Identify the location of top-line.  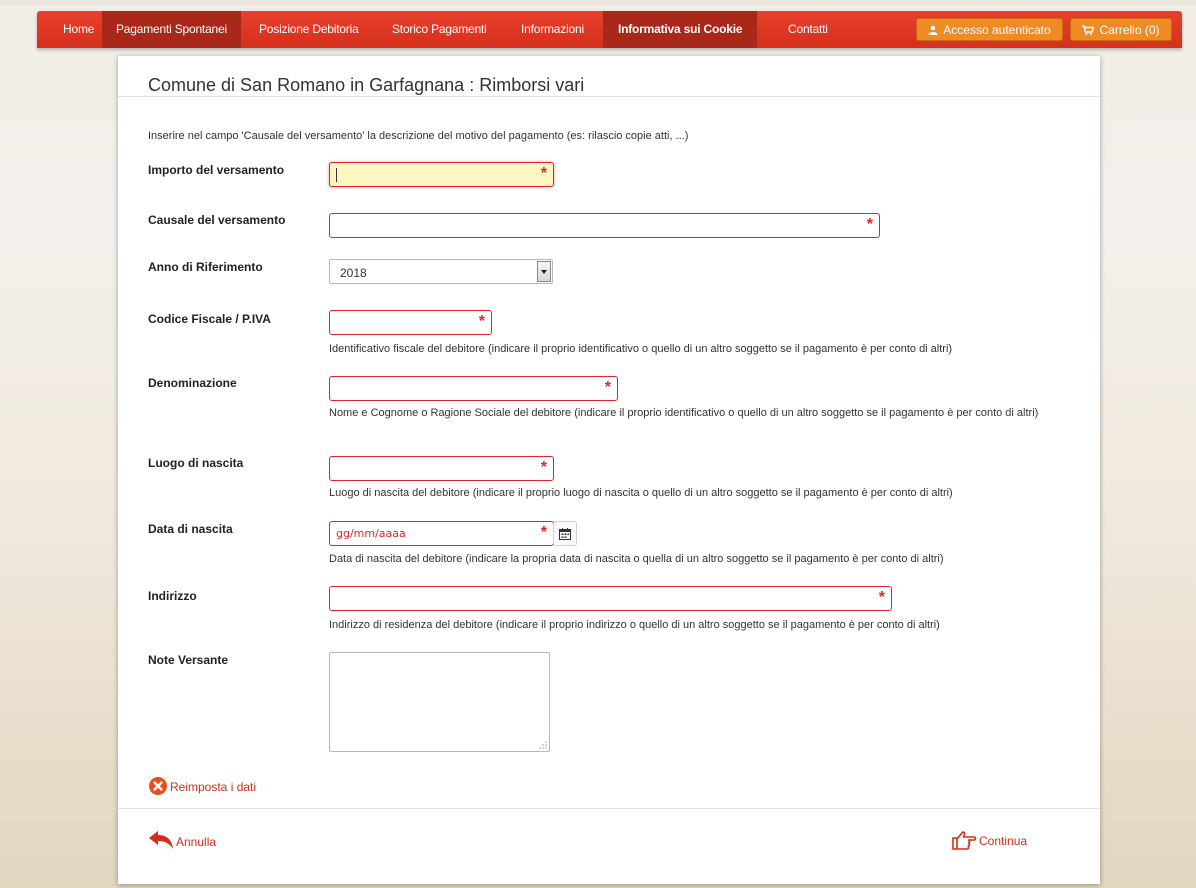
(598, 2).